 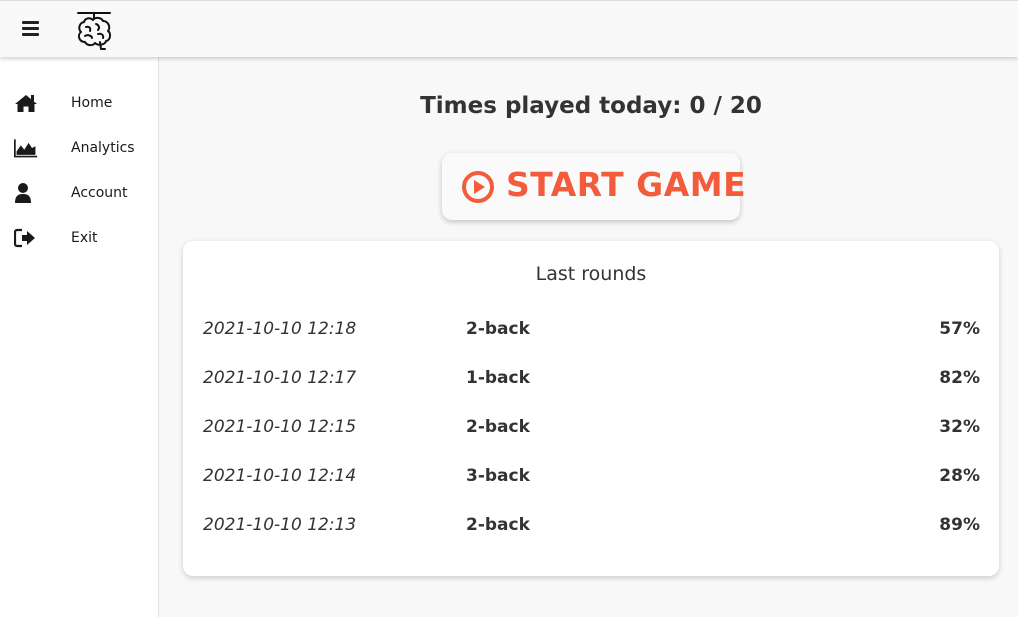 What do you see at coordinates (591, 330) in the screenshot?
I see `table-row: 2021-10-10 12:18 2-back 57%` at bounding box center [591, 330].